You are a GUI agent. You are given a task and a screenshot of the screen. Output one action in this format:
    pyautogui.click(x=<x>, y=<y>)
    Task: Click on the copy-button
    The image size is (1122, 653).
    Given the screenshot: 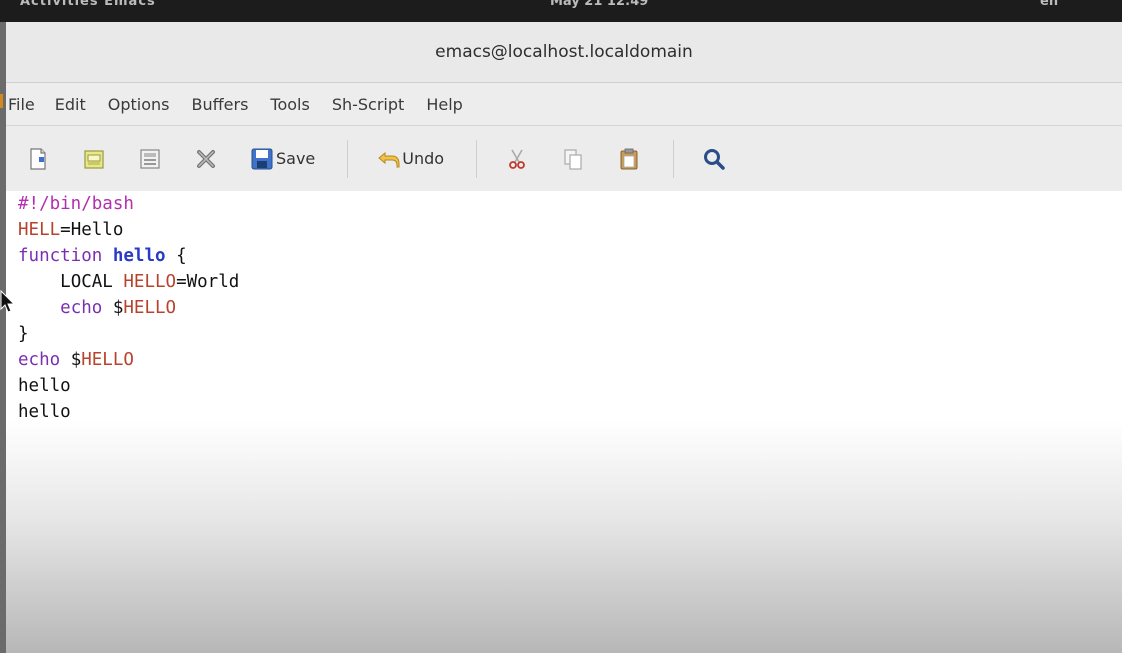 What is the action you would take?
    pyautogui.click(x=573, y=159)
    